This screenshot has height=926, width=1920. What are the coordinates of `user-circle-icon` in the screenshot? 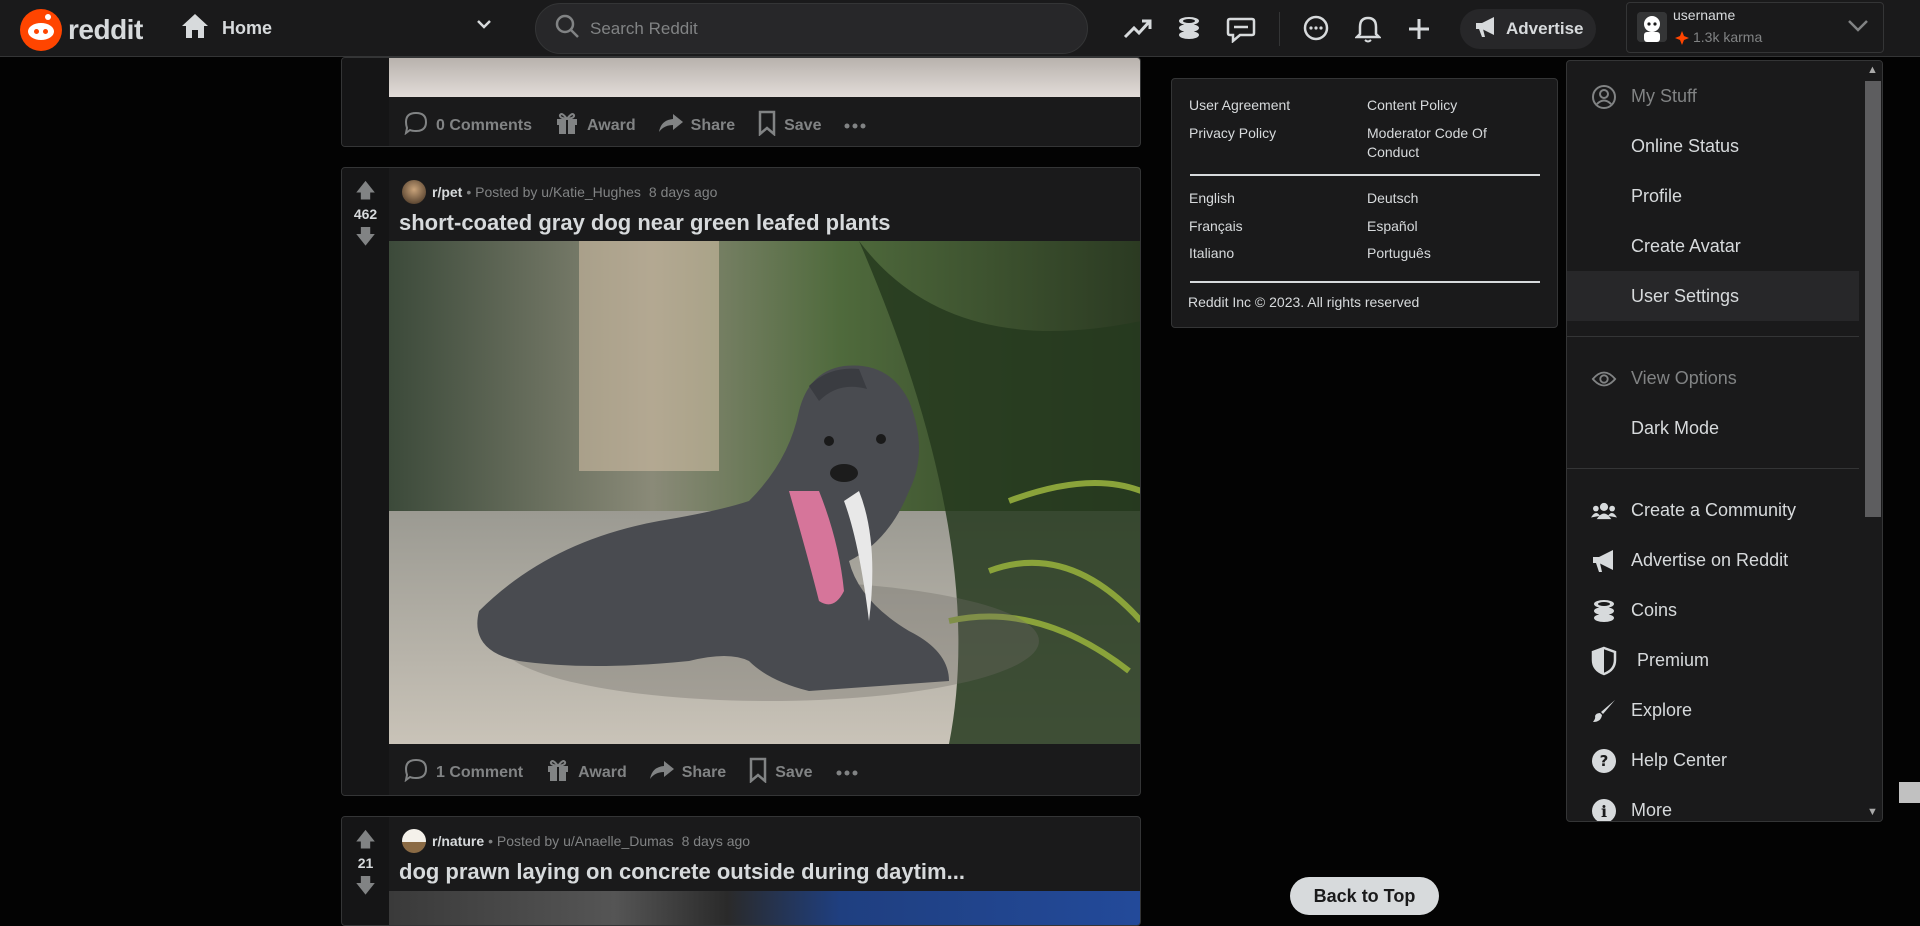 It's located at (1604, 97).